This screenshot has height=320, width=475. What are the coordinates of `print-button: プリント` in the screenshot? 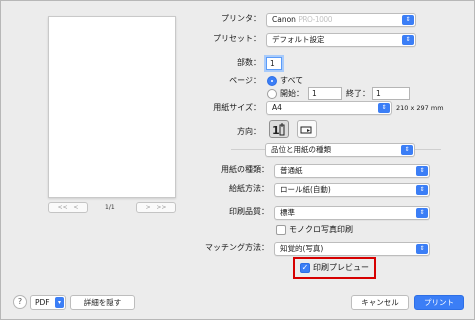 It's located at (439, 302).